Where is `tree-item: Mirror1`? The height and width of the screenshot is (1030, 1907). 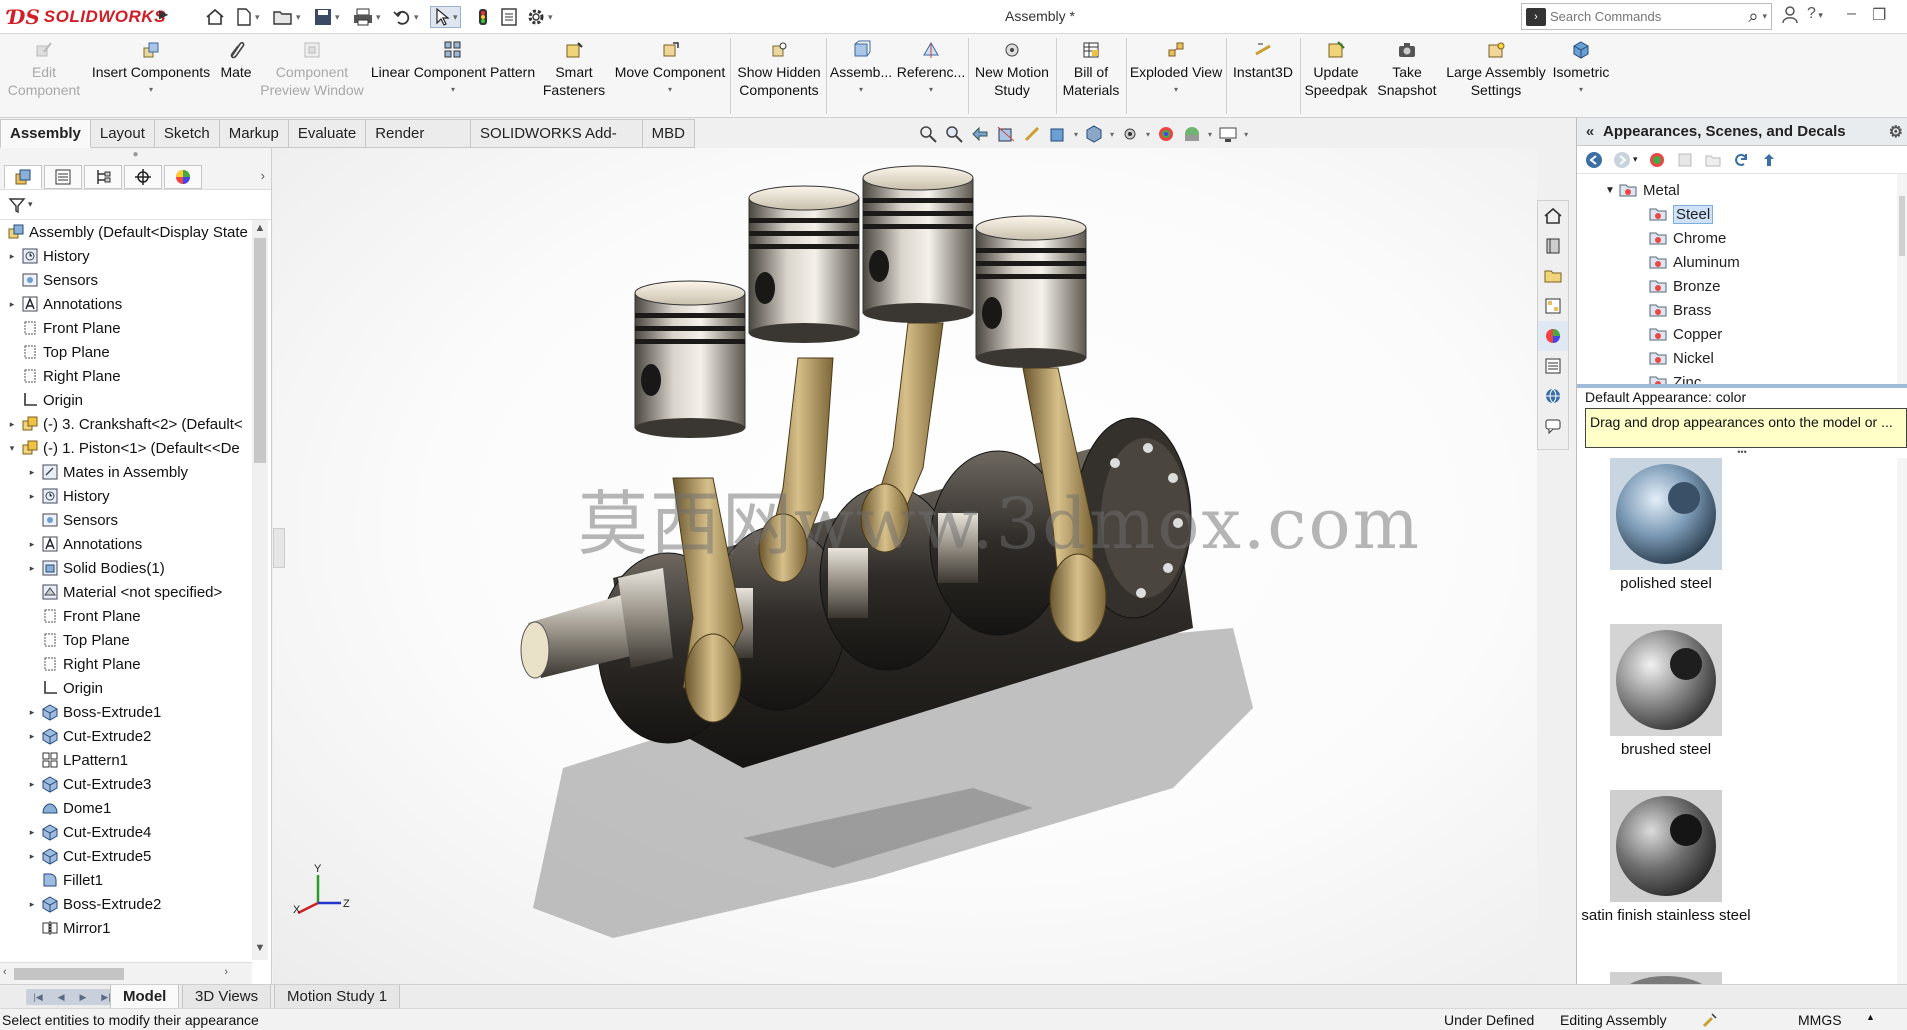
tree-item: Mirror1 is located at coordinates (68, 928).